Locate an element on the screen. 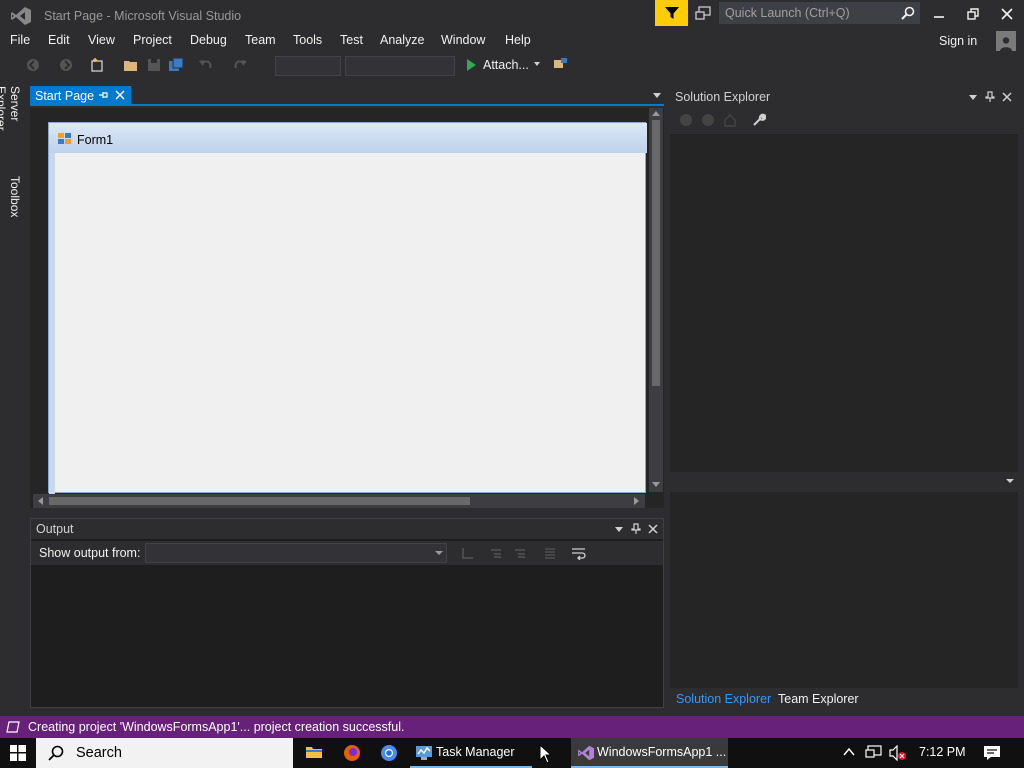  taskbar-task-manager: Task Manager is located at coordinates (471, 753).